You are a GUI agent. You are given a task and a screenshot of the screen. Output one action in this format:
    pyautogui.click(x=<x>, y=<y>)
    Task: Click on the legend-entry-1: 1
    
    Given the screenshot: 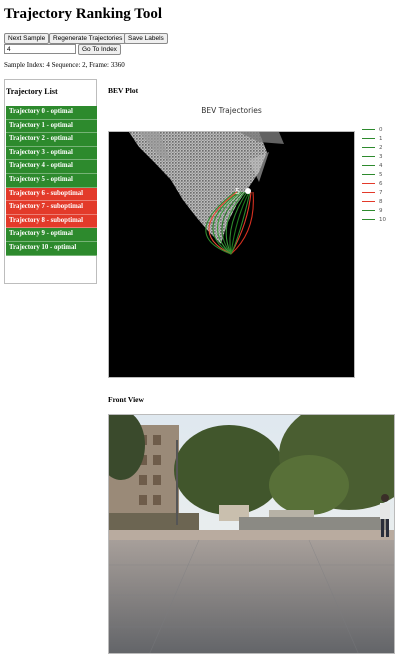 What is the action you would take?
    pyautogui.click(x=374, y=138)
    